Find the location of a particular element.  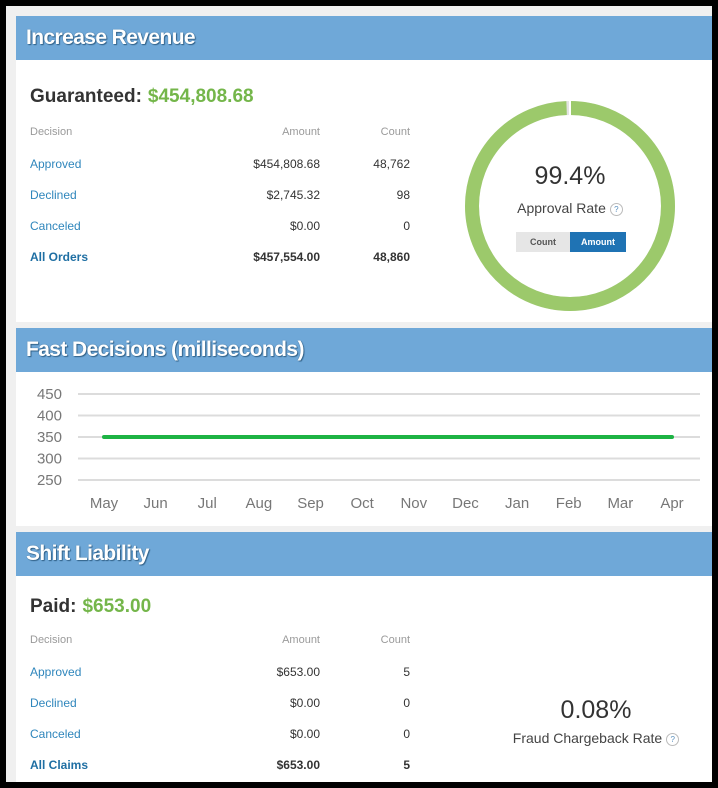

count-cell: 98 is located at coordinates (403, 195).